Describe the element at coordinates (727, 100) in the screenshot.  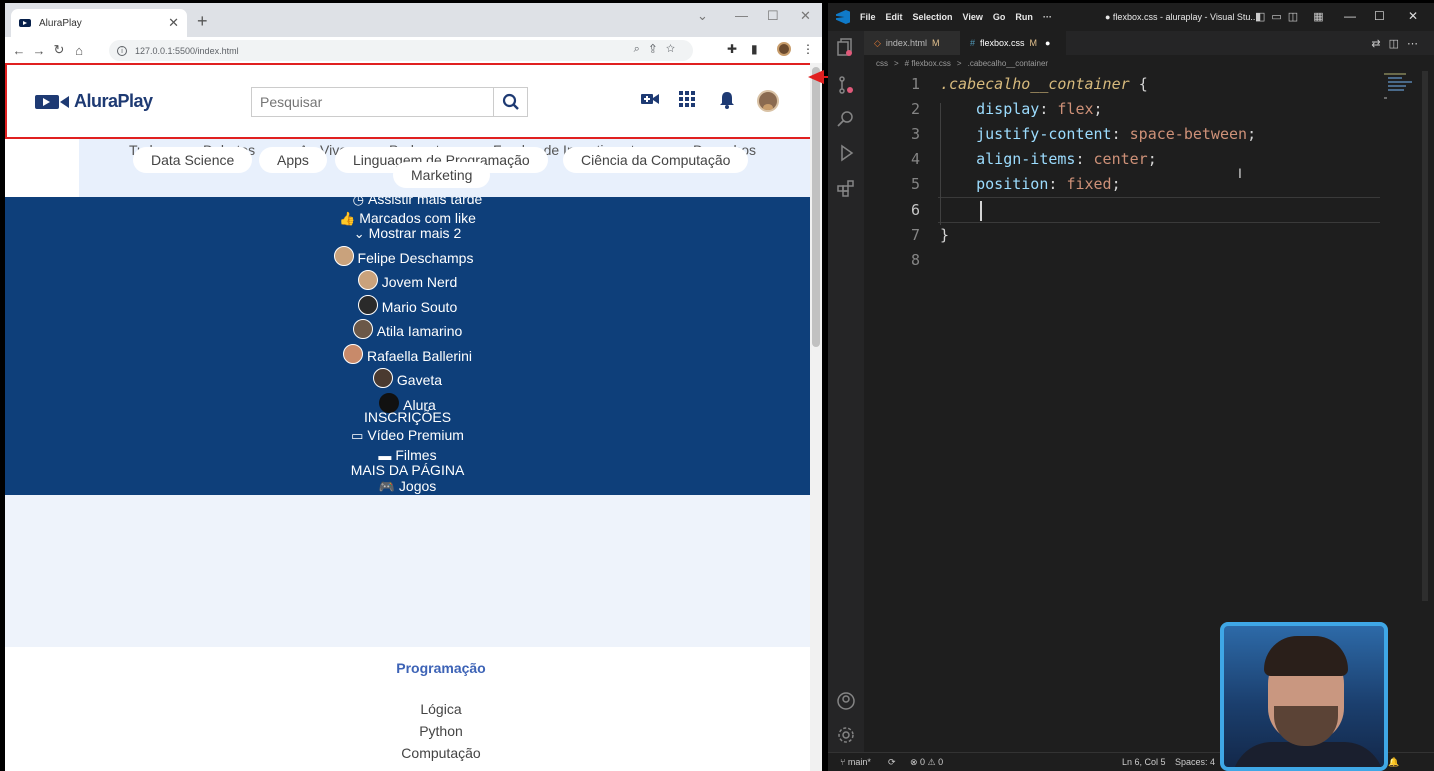
I see `bell-icon` at that location.